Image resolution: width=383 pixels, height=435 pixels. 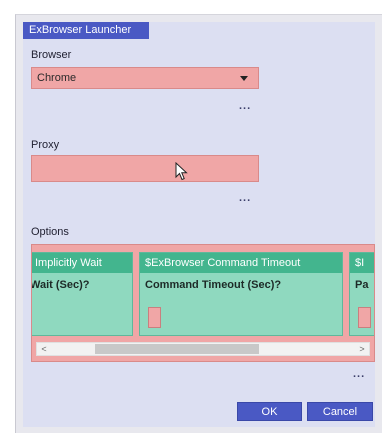 I want to click on browser-label: Browser, so click(x=51, y=55).